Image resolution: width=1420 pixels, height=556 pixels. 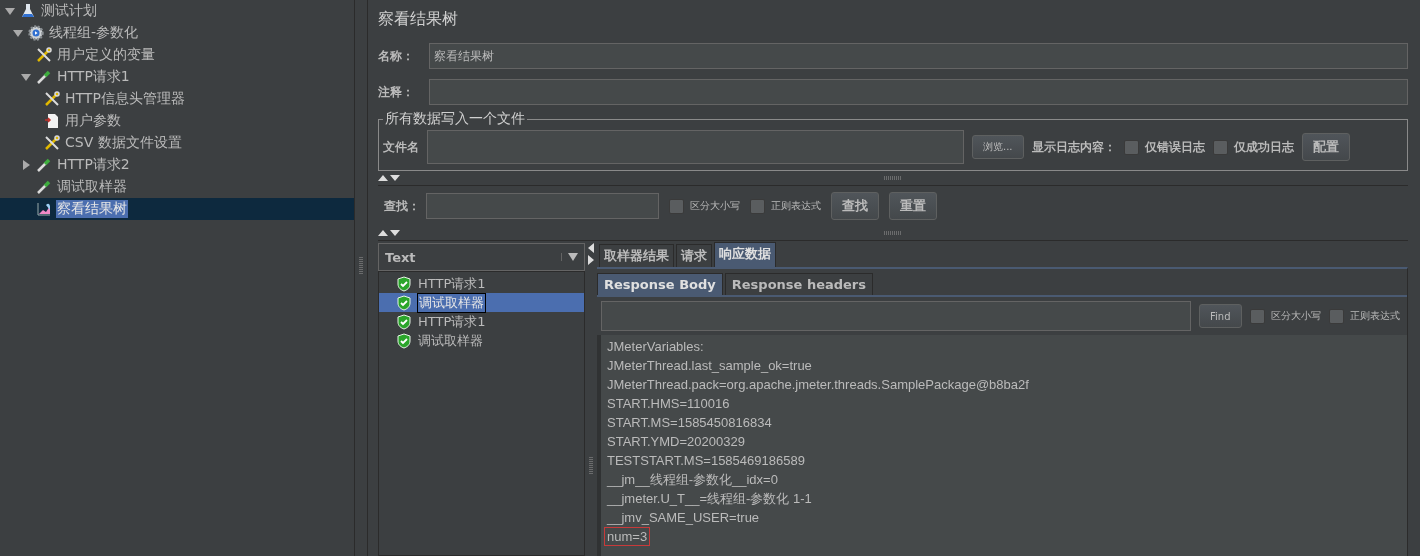 What do you see at coordinates (481, 257) in the screenshot?
I see `renderer-dropdown: Text` at bounding box center [481, 257].